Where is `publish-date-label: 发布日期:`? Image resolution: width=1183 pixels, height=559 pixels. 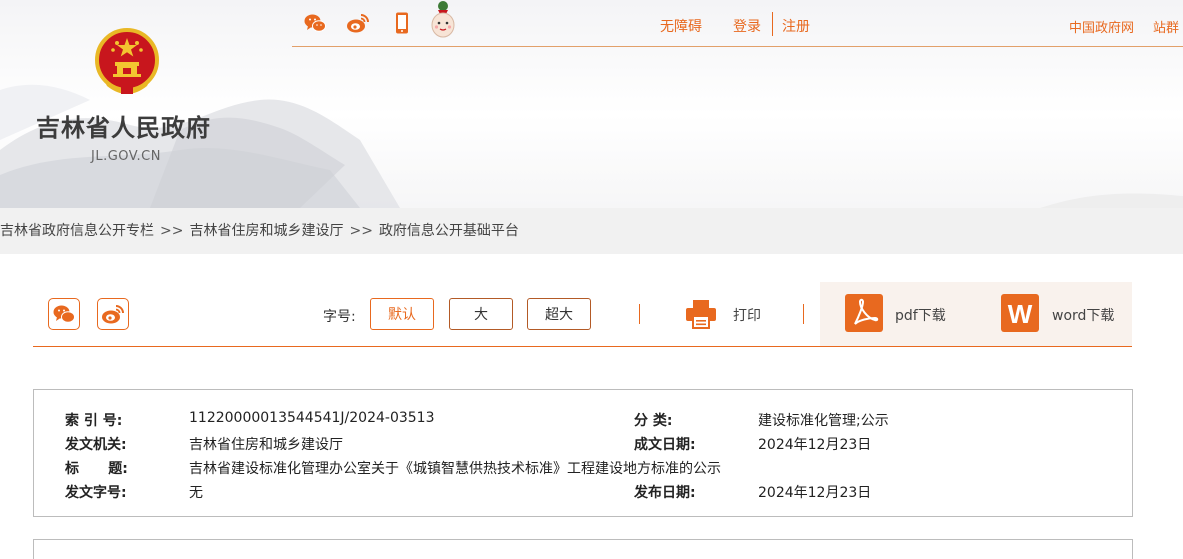 publish-date-label: 发布日期: is located at coordinates (665, 493).